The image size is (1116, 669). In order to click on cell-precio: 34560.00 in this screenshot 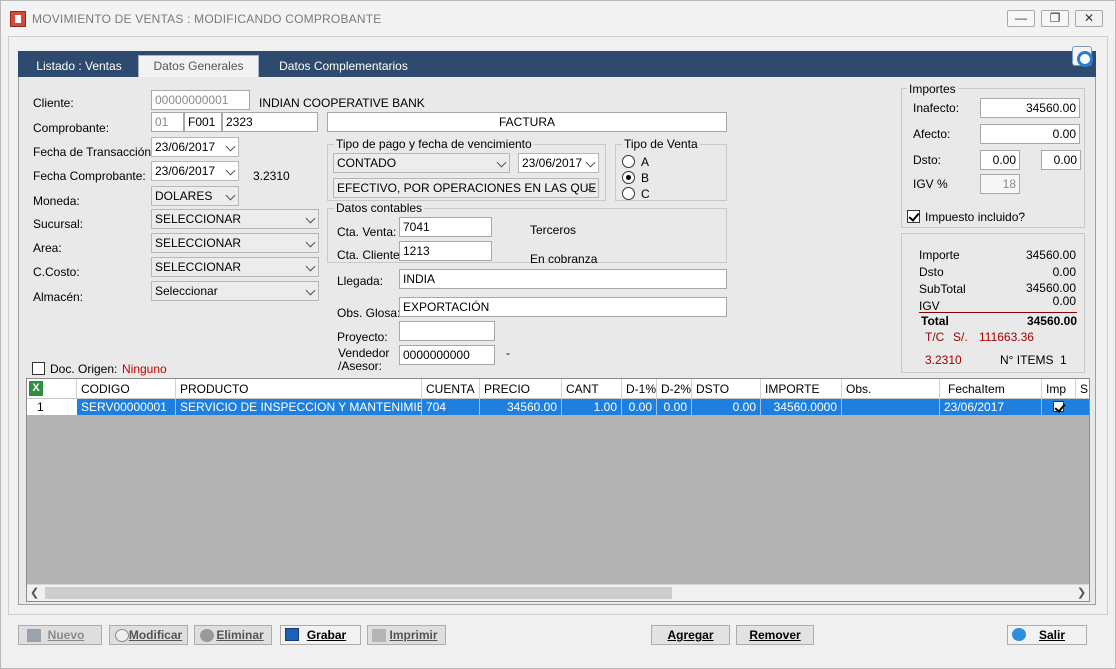, I will do `click(521, 407)`.